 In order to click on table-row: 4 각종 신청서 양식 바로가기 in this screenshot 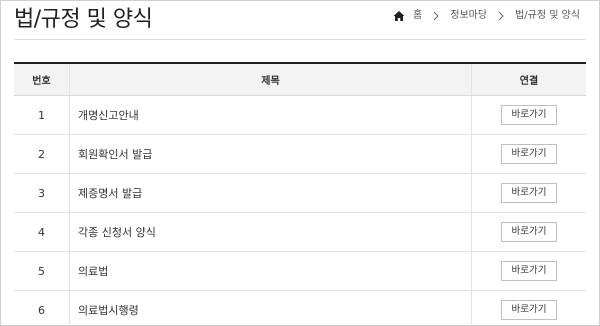, I will do `click(300, 232)`.